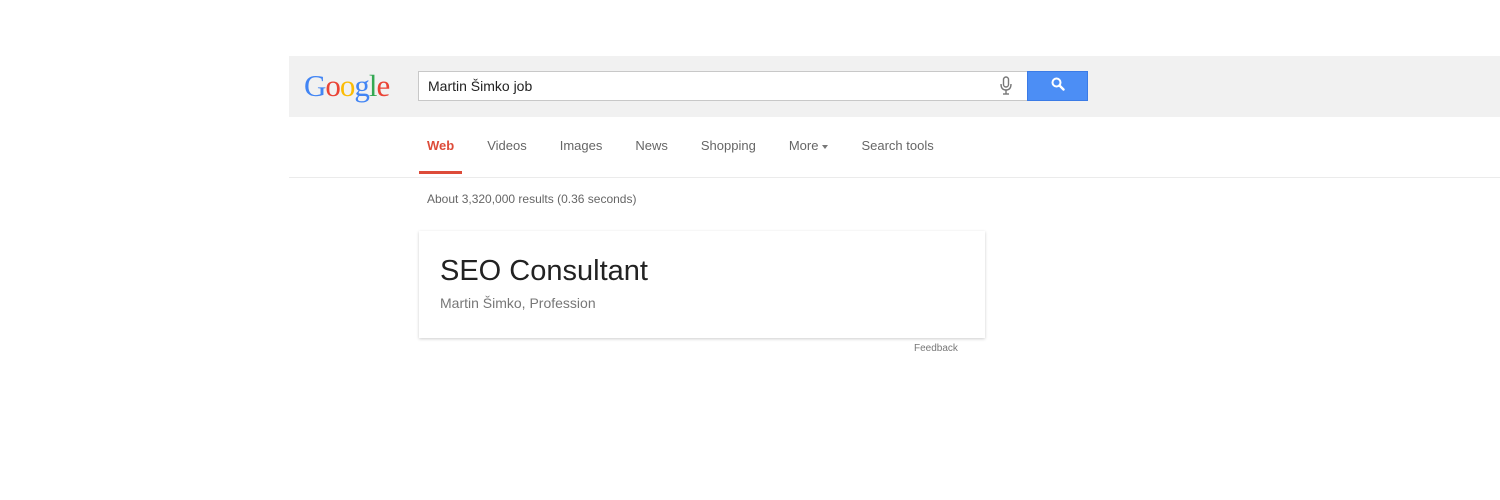 Image resolution: width=1500 pixels, height=500 pixels. I want to click on answer-title: SEO Consultant, so click(544, 271).